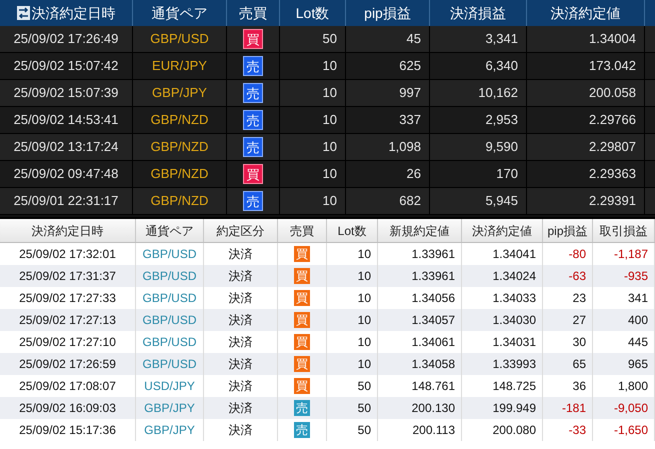 Image resolution: width=655 pixels, height=449 pixels. I want to click on table-cell-text: -1,650, so click(631, 430).